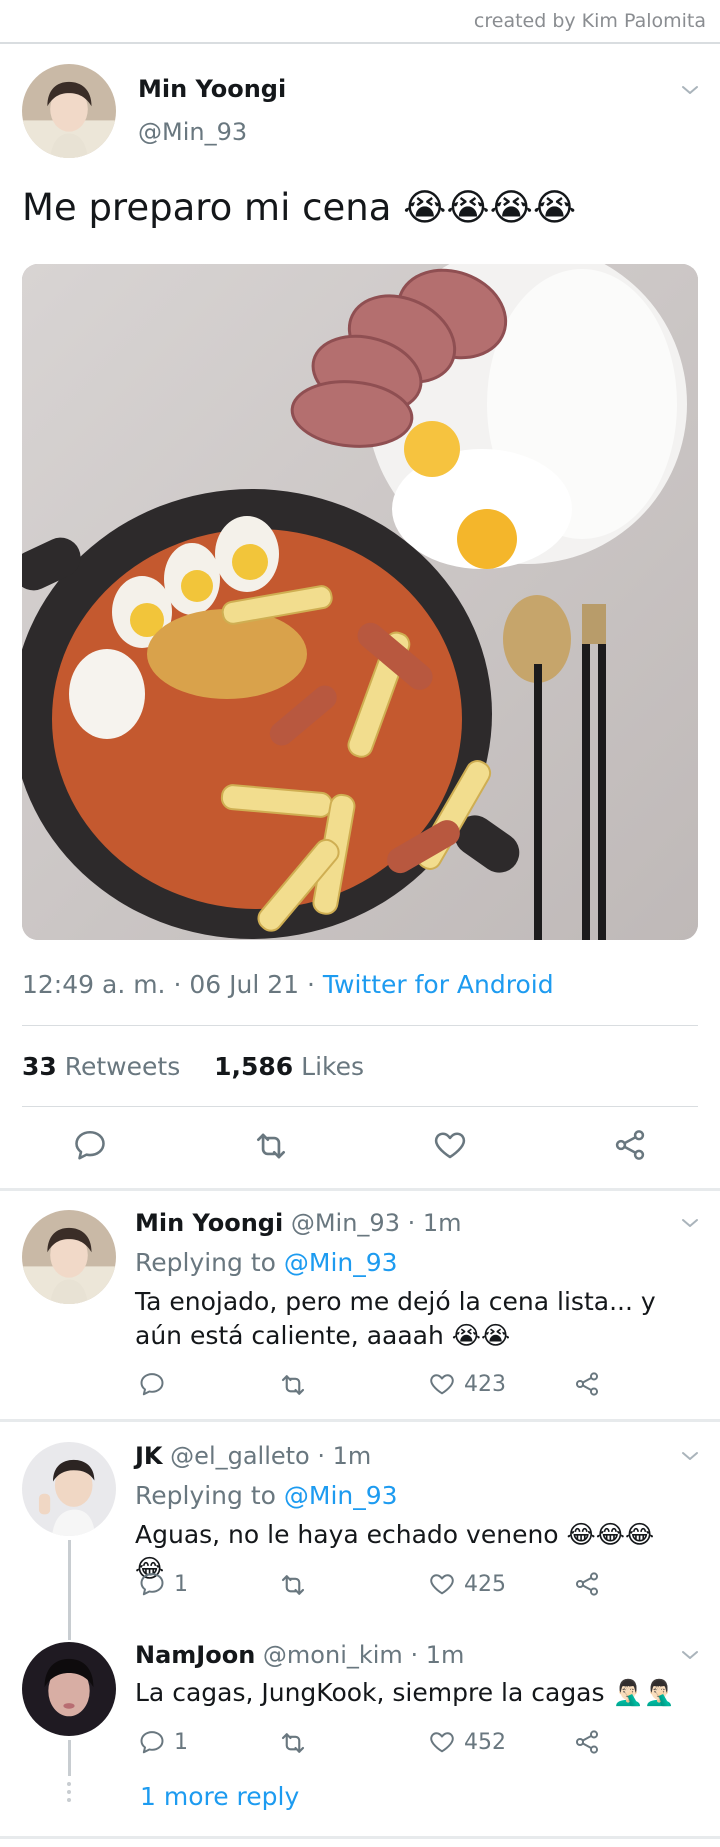 The image size is (720, 1847). Describe the element at coordinates (485, 1584) in the screenshot. I see `like-count: 425` at that location.